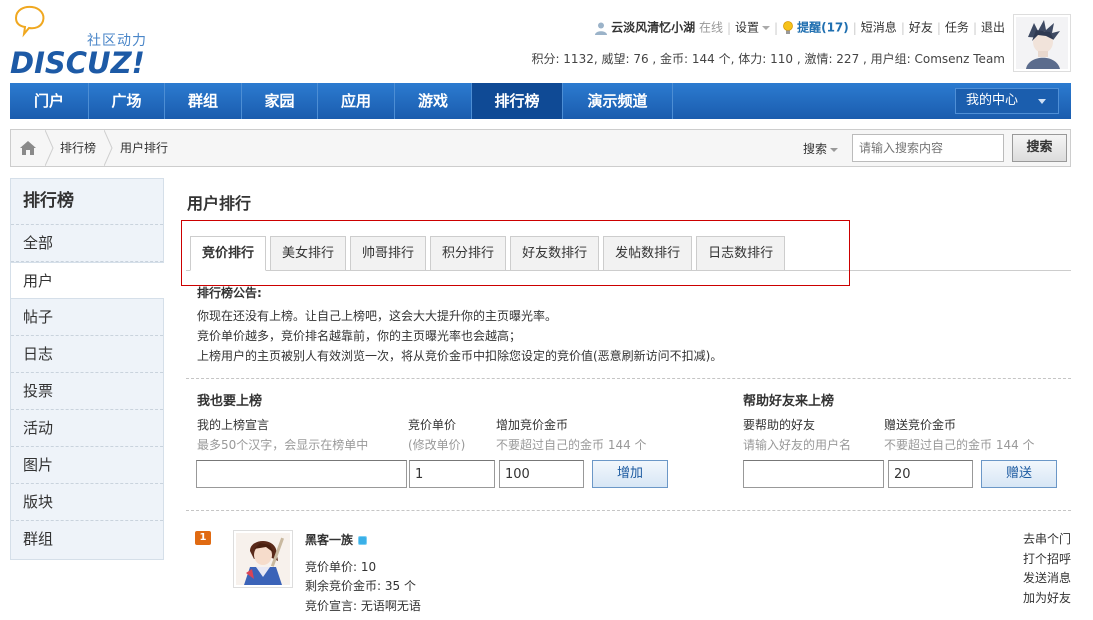 The image size is (1093, 620). I want to click on main-nav: 门户 广场 群组 家园 应用 游戏 排行榜 演示频道 我的中心, so click(540, 101).